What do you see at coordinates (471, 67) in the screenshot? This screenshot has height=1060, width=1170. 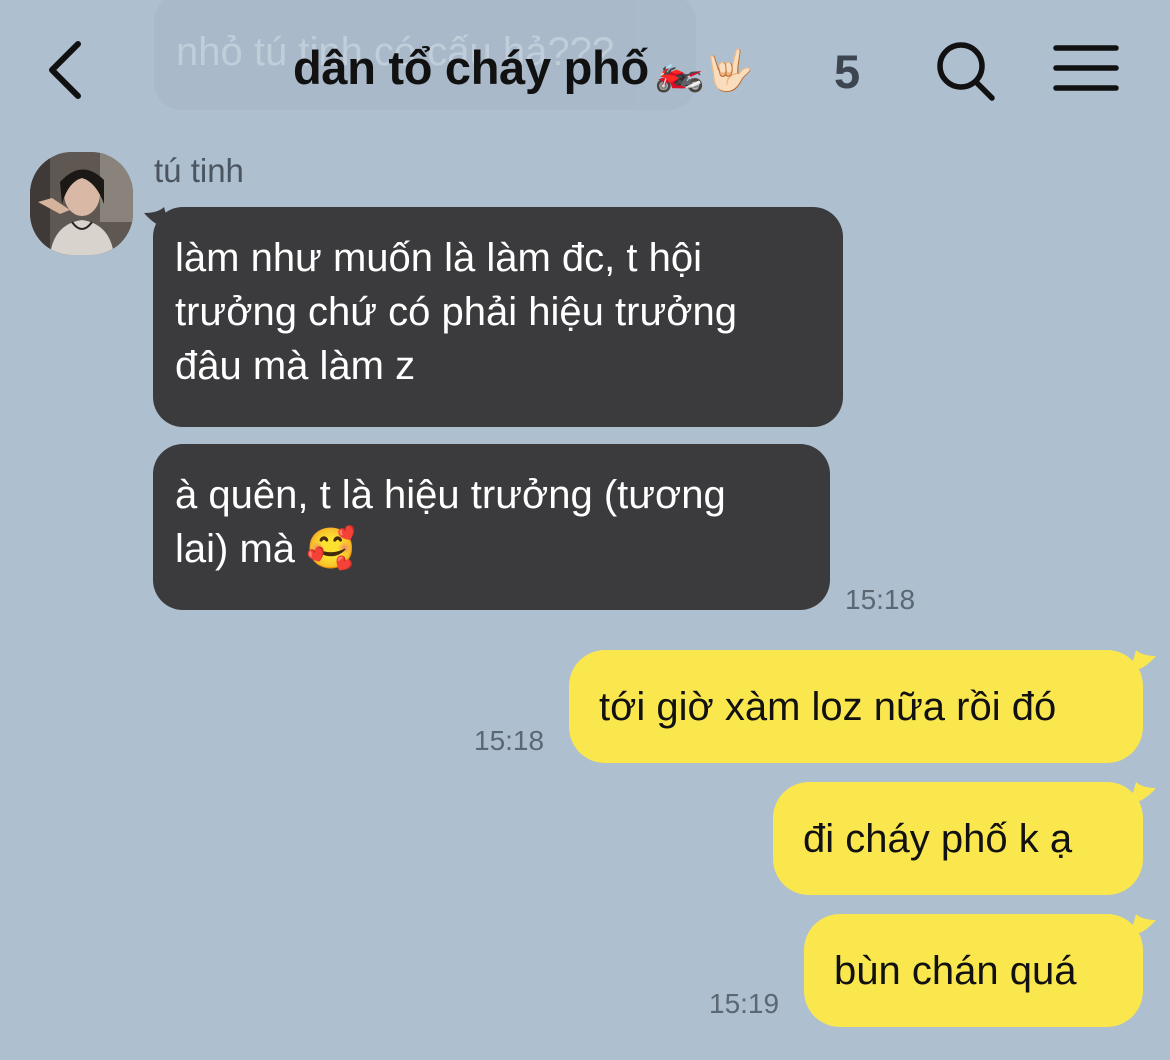 I see `chat-title-text: dân tổ cháy phố` at bounding box center [471, 67].